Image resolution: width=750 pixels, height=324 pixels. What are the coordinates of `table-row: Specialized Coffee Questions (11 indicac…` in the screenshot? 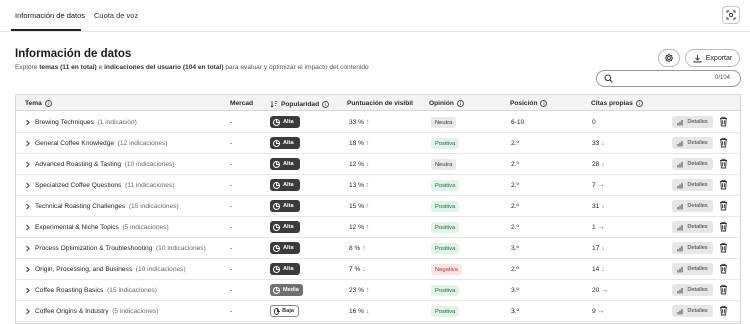 It's located at (378, 185).